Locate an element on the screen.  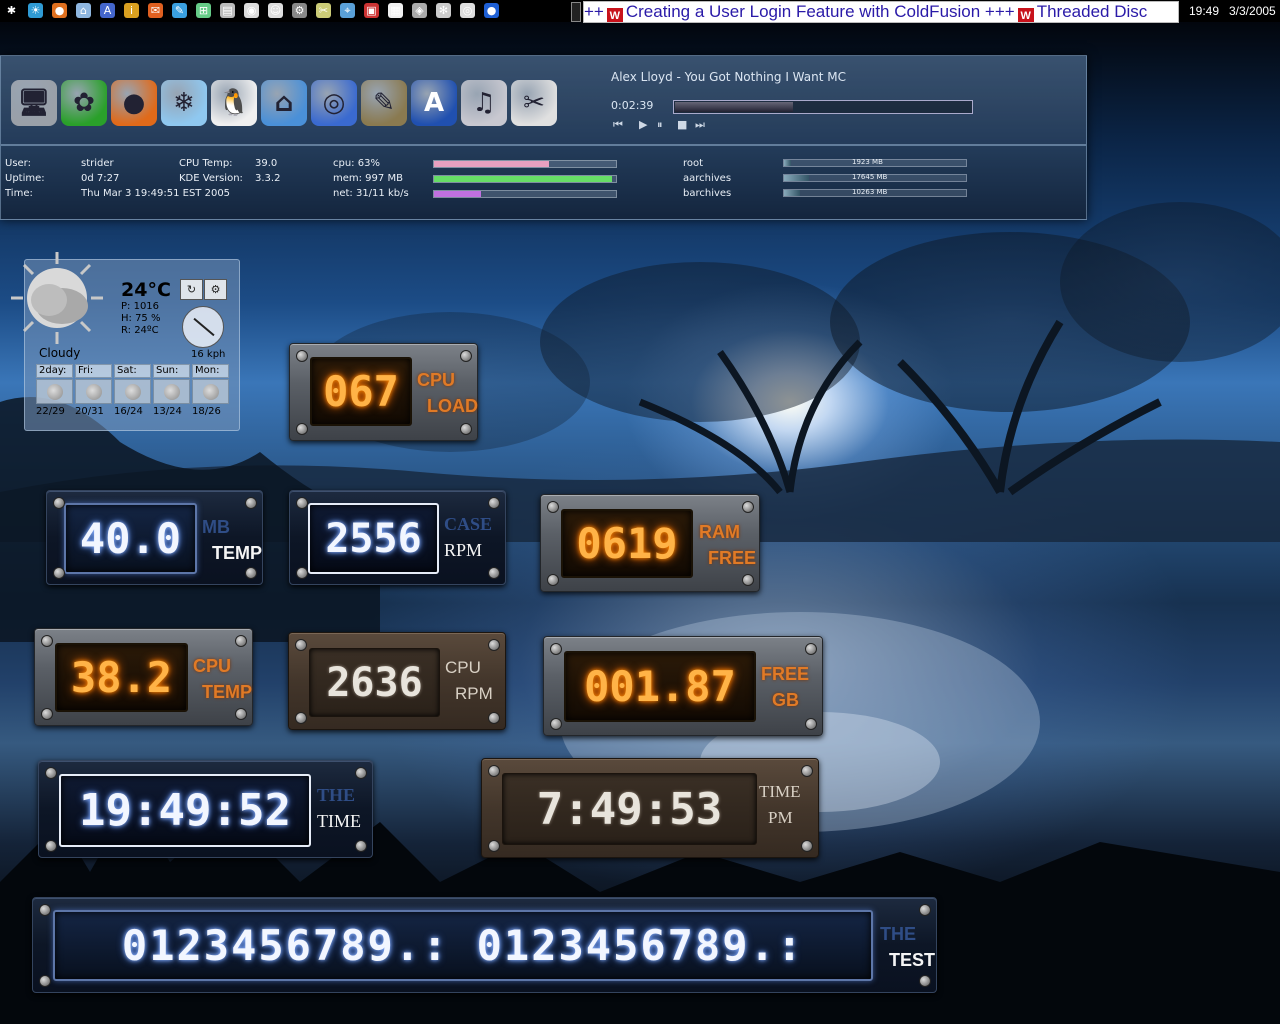
forecast-temps: 22/29 is located at coordinates (50, 411).